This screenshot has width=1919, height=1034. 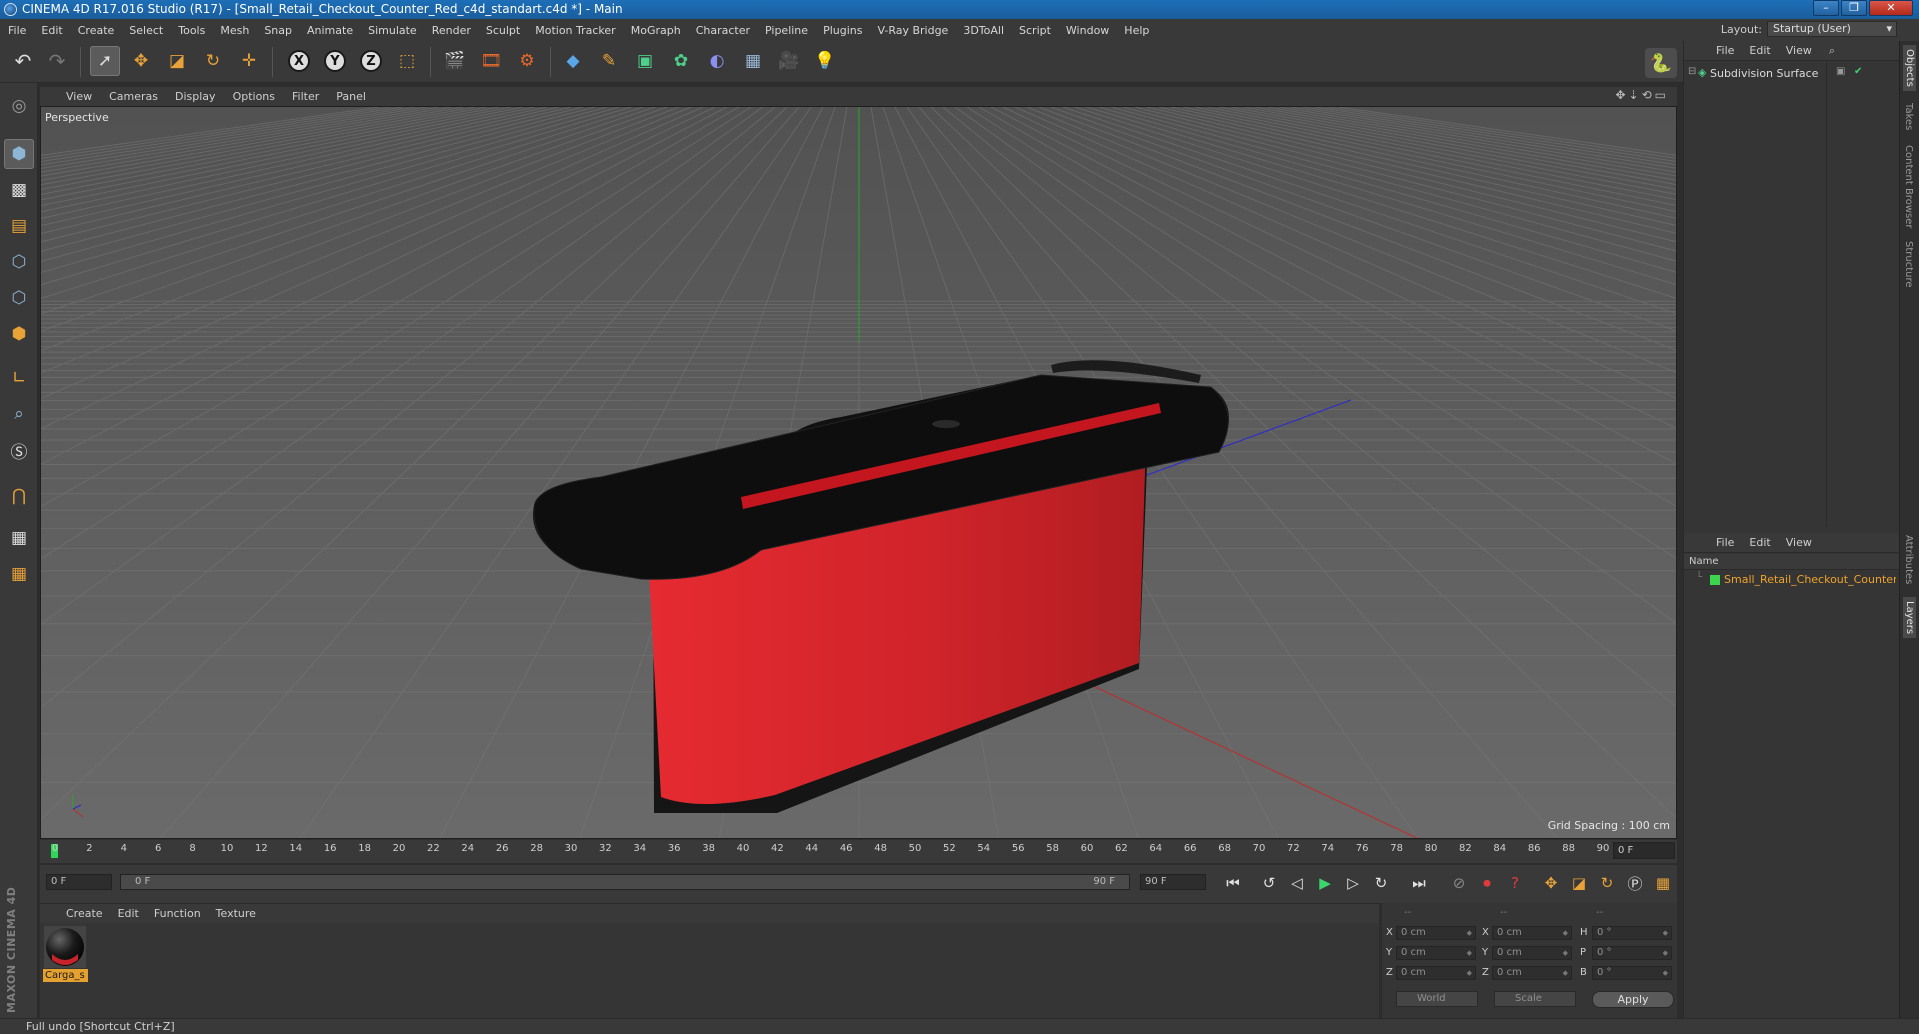 What do you see at coordinates (1532, 953) in the screenshot?
I see `size-y-field: 0 cm` at bounding box center [1532, 953].